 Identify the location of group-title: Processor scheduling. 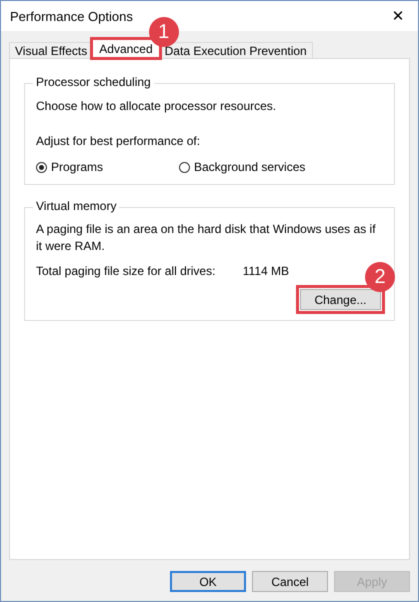
(93, 82).